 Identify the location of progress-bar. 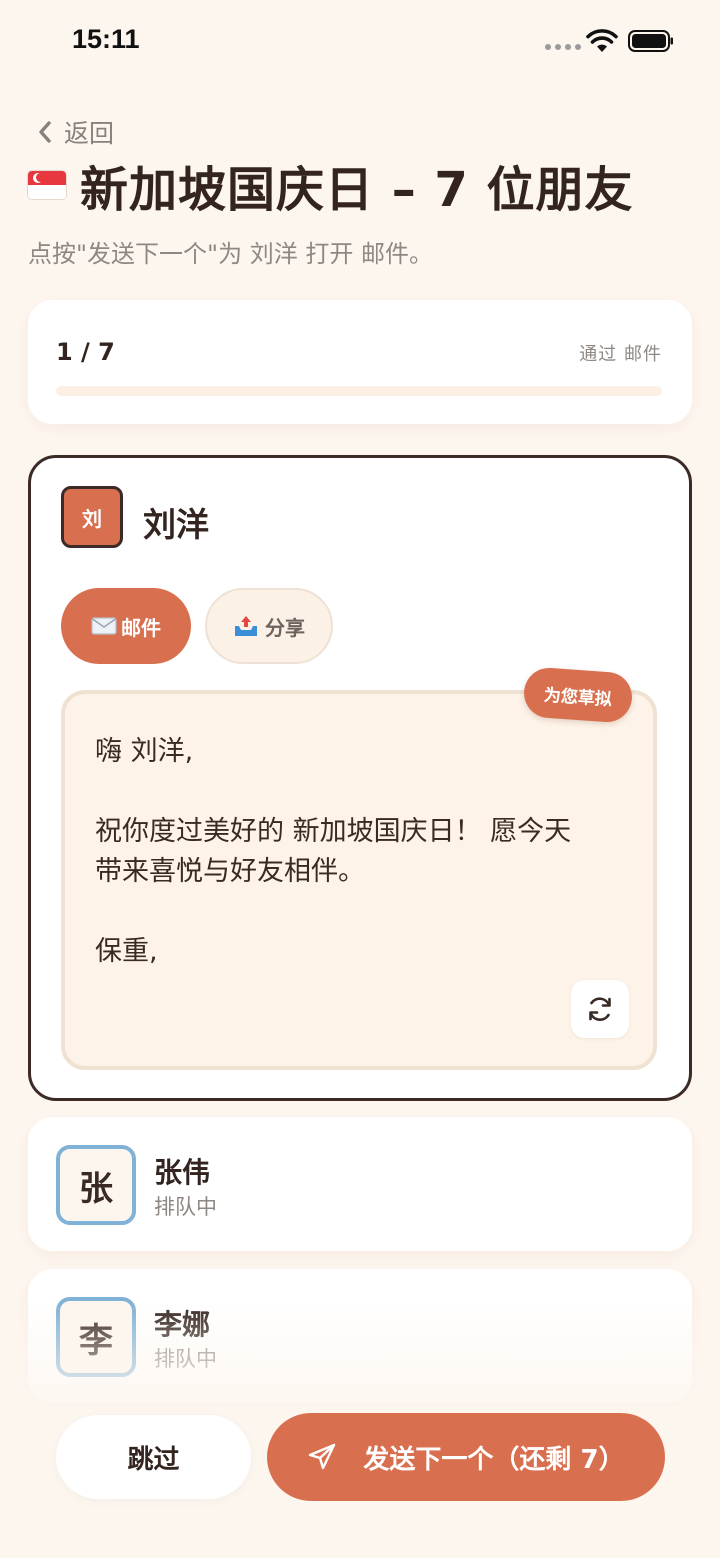
(359, 391).